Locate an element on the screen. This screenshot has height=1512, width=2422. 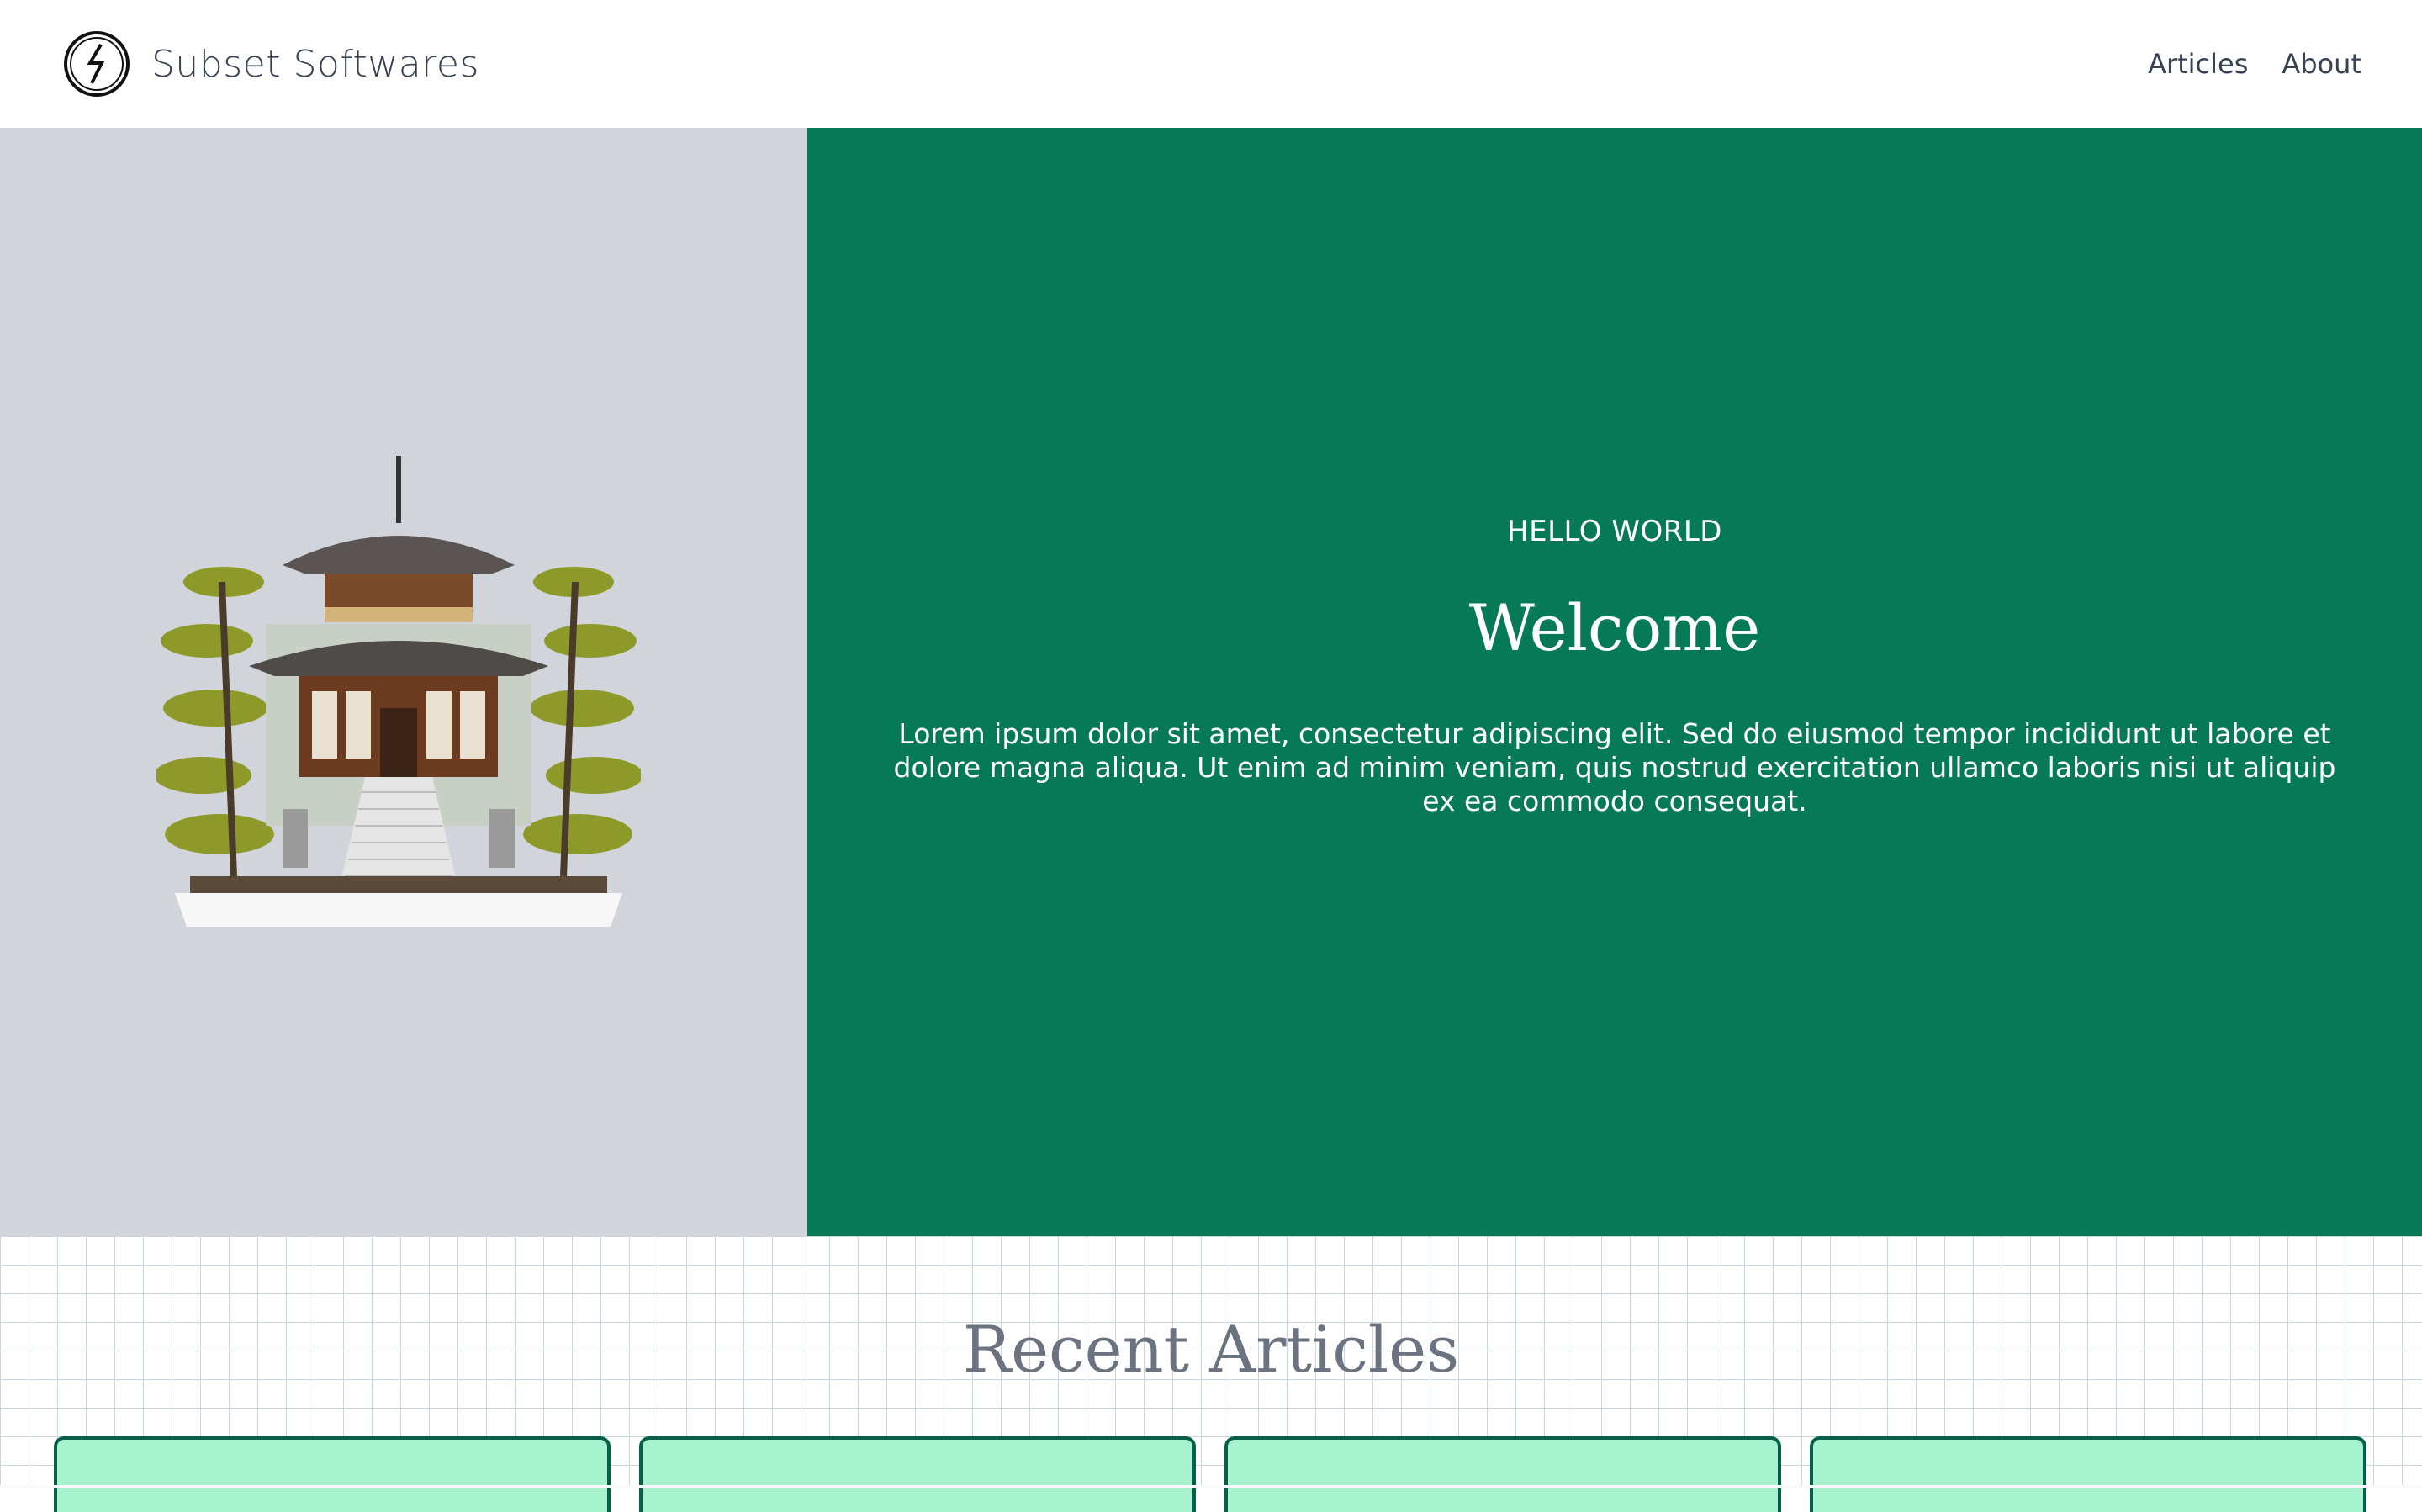
page-bottom-edge is located at coordinates (1211, 1486).